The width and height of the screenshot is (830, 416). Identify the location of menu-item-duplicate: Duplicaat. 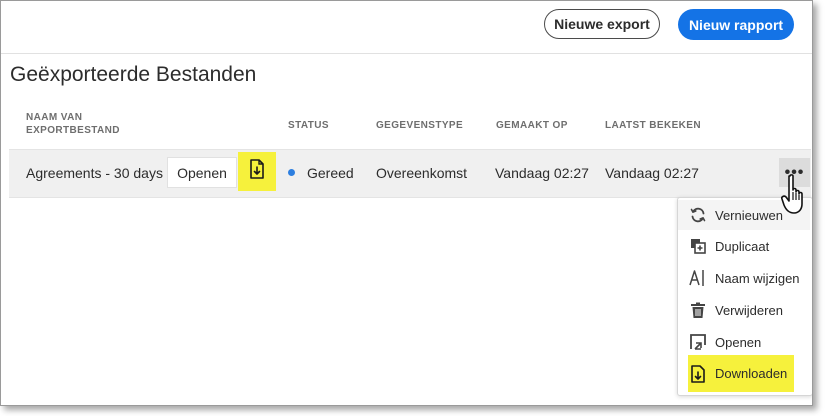
(744, 246).